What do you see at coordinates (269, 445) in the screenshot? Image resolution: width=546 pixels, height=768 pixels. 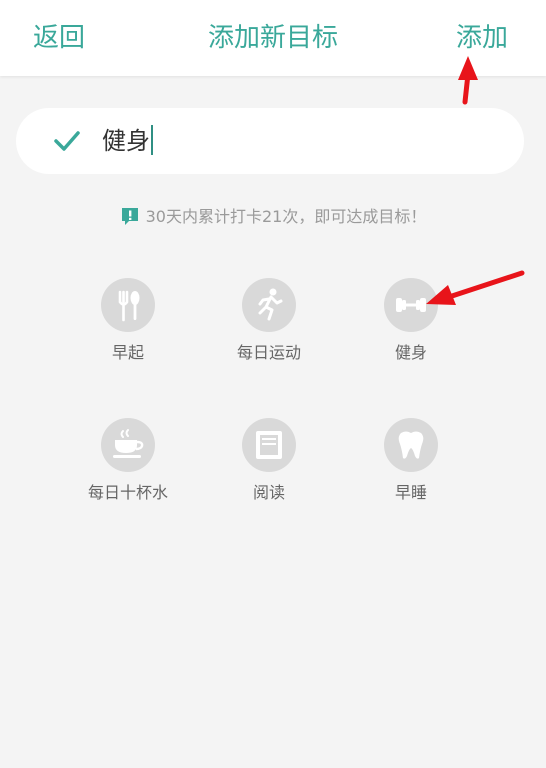 I see `book-icon` at bounding box center [269, 445].